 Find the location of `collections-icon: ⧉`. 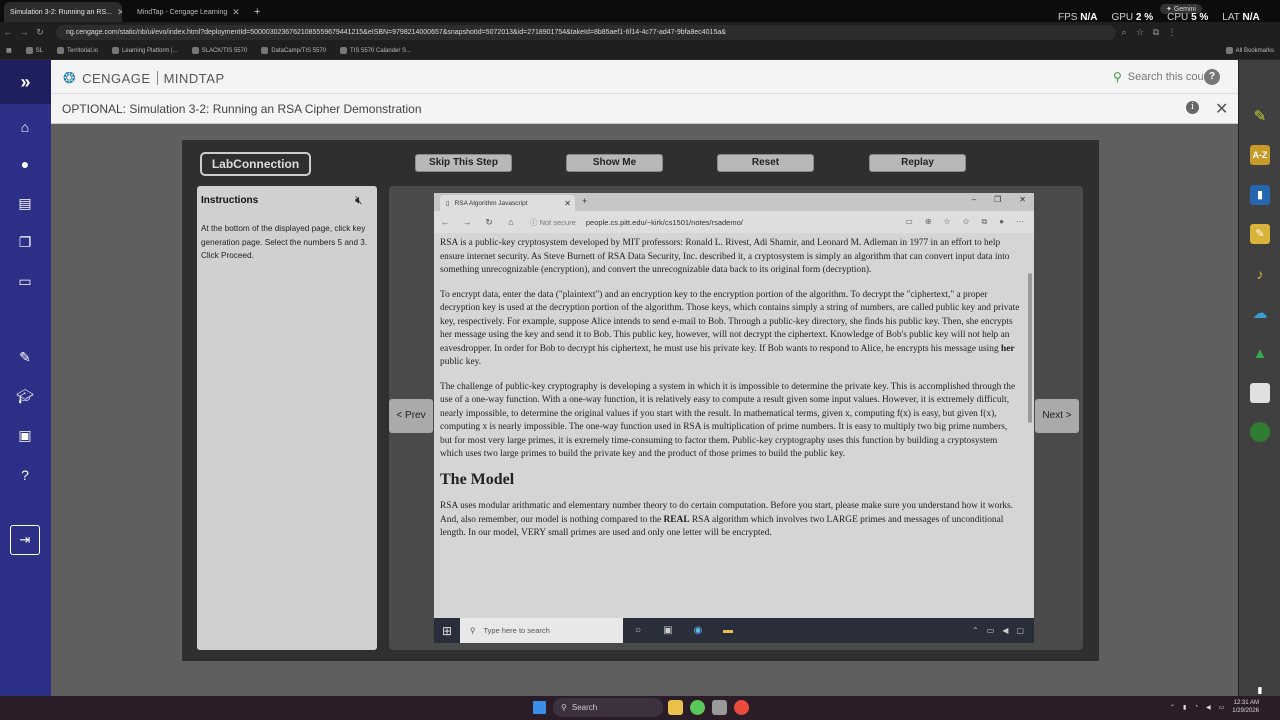

collections-icon: ⧉ is located at coordinates (984, 222).